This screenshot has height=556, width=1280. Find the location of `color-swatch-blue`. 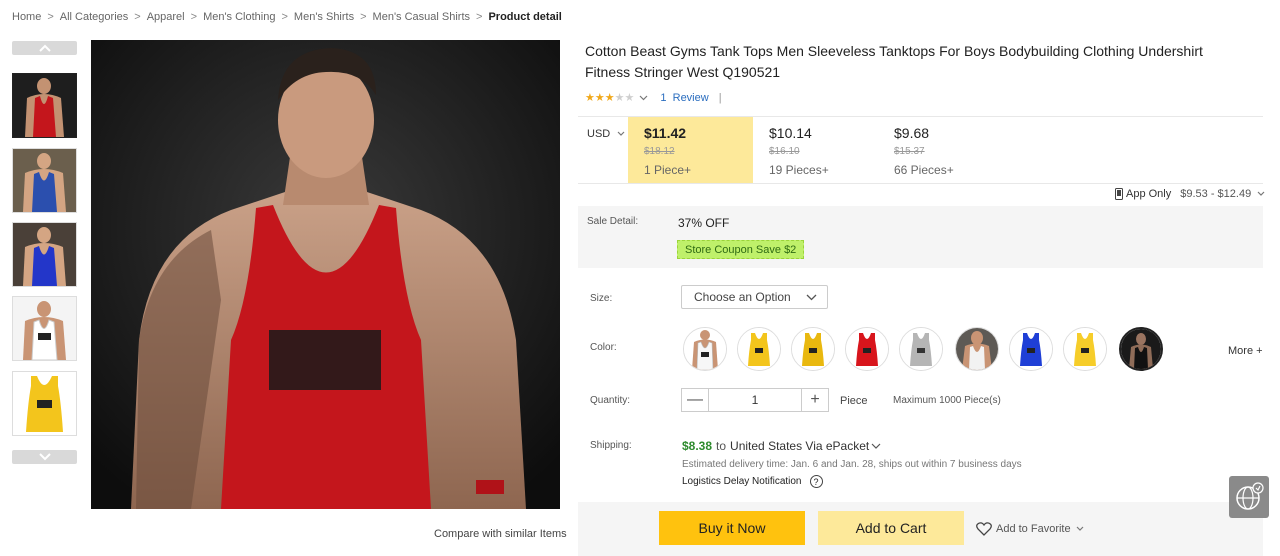

color-swatch-blue is located at coordinates (1031, 349).